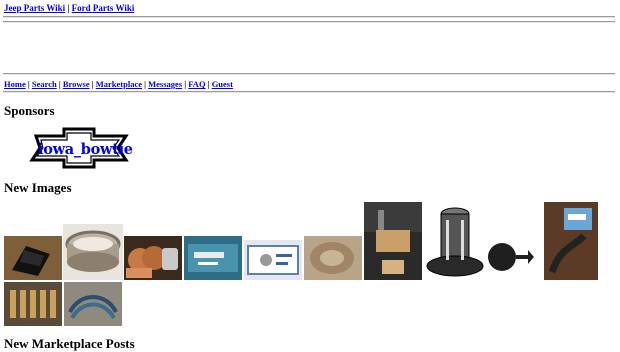 The height and width of the screenshot is (352, 620). I want to click on nav-home: Home, so click(15, 84).